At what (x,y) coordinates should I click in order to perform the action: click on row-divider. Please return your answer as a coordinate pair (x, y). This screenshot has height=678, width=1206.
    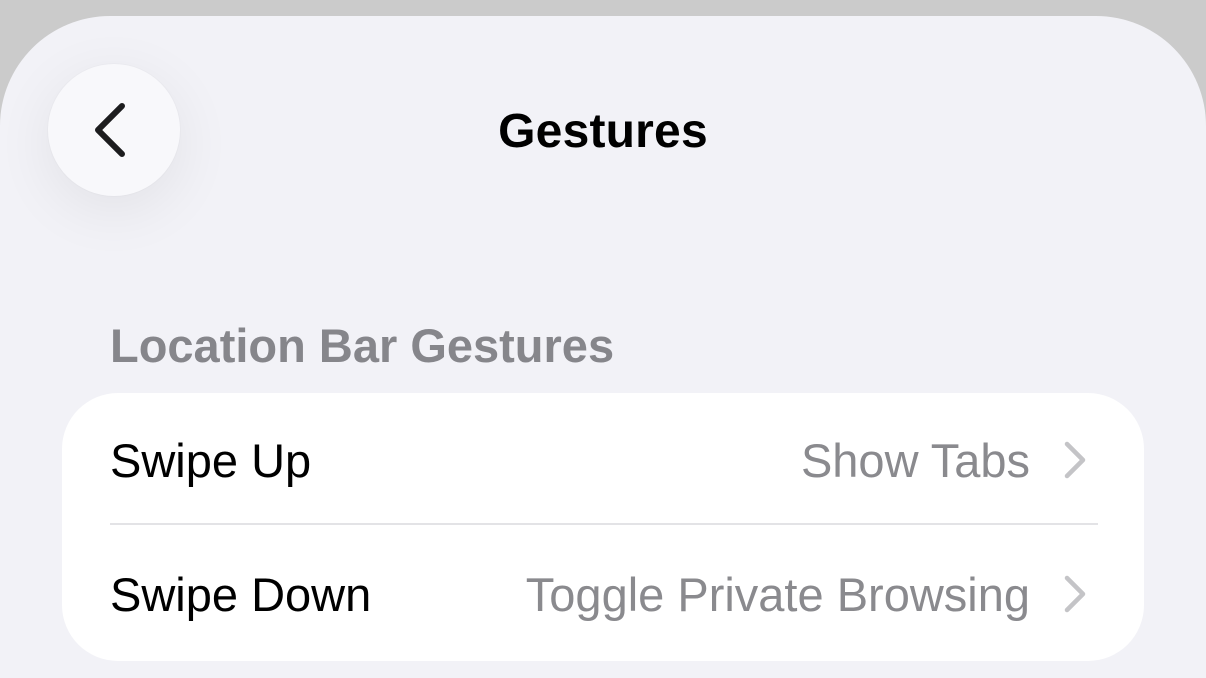
    Looking at the image, I should click on (604, 524).